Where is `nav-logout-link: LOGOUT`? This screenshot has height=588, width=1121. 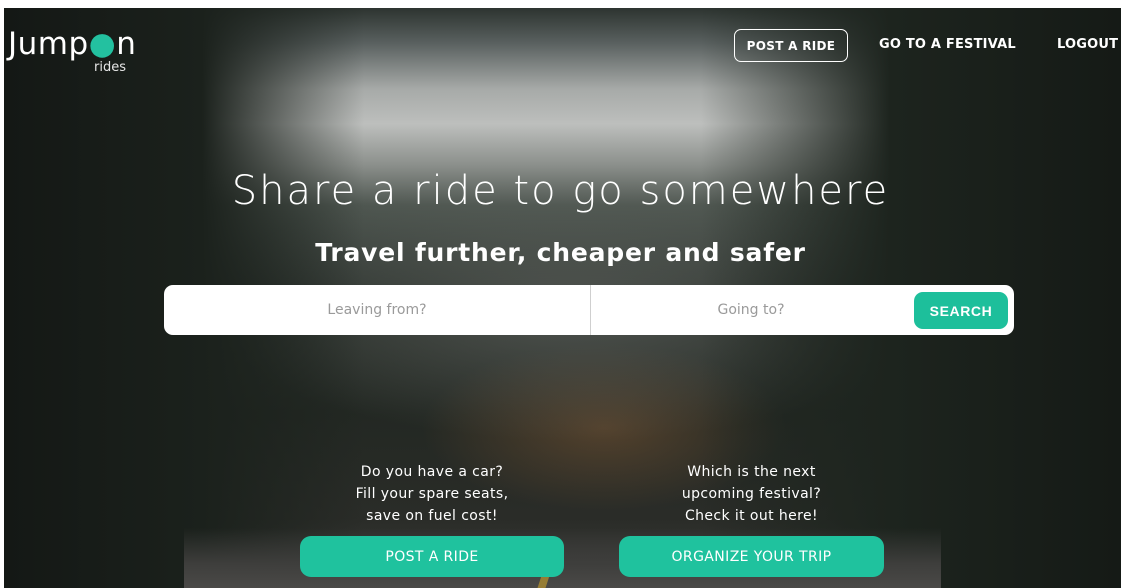 nav-logout-link: LOGOUT is located at coordinates (1087, 44).